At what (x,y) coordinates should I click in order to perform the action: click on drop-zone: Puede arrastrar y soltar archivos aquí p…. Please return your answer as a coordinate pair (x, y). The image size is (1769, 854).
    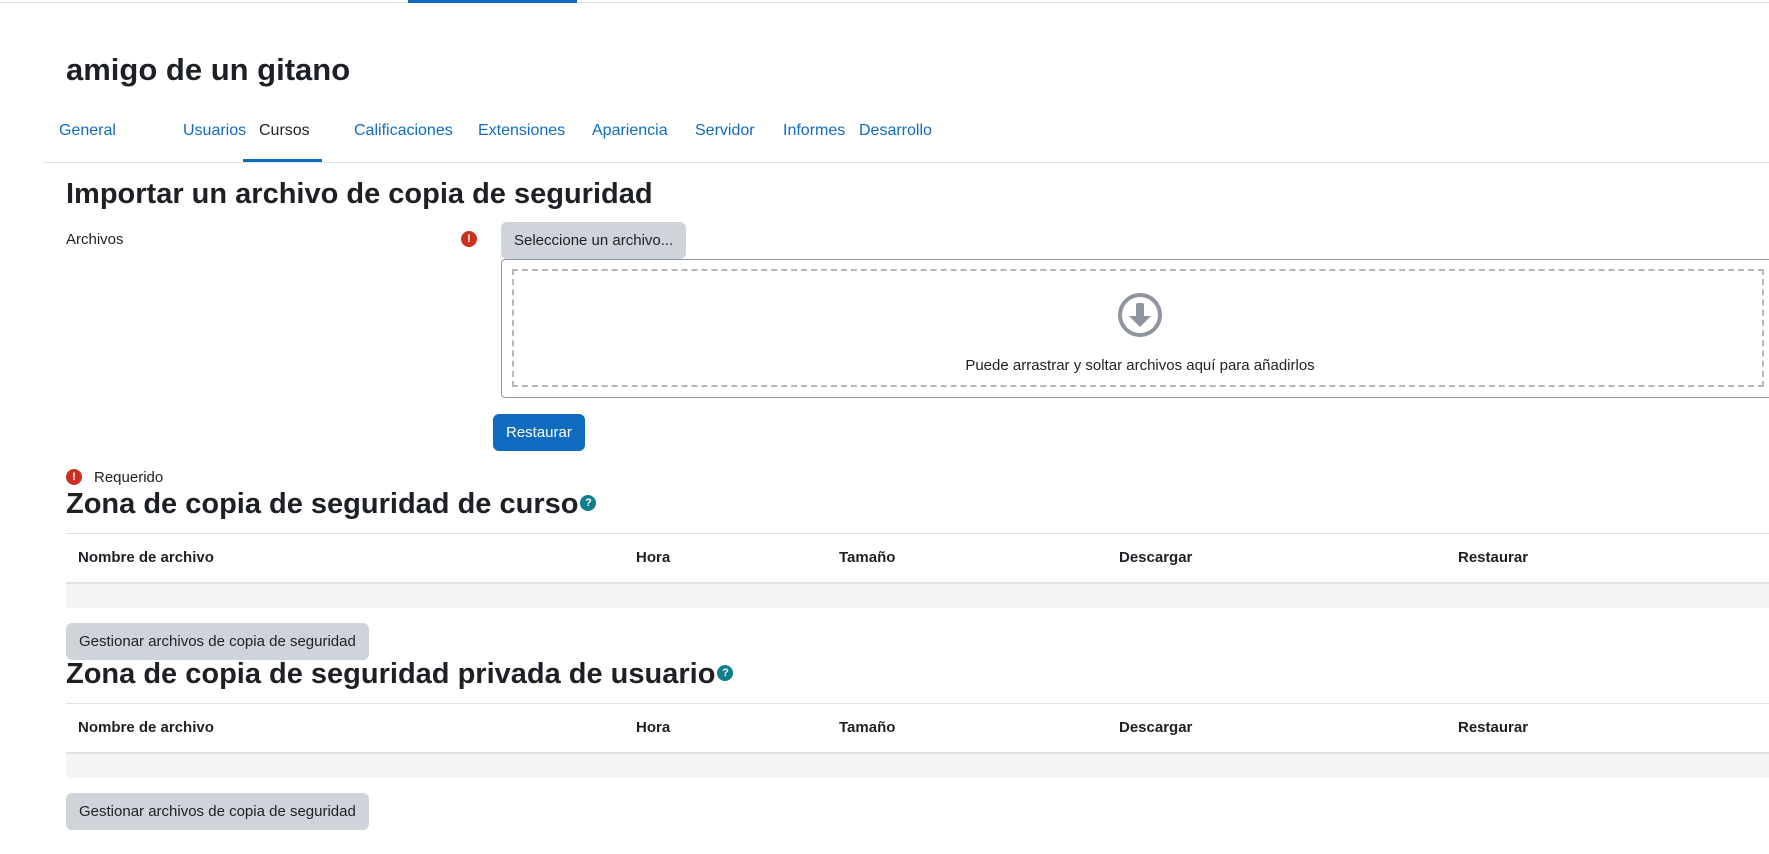
    Looking at the image, I should click on (1138, 328).